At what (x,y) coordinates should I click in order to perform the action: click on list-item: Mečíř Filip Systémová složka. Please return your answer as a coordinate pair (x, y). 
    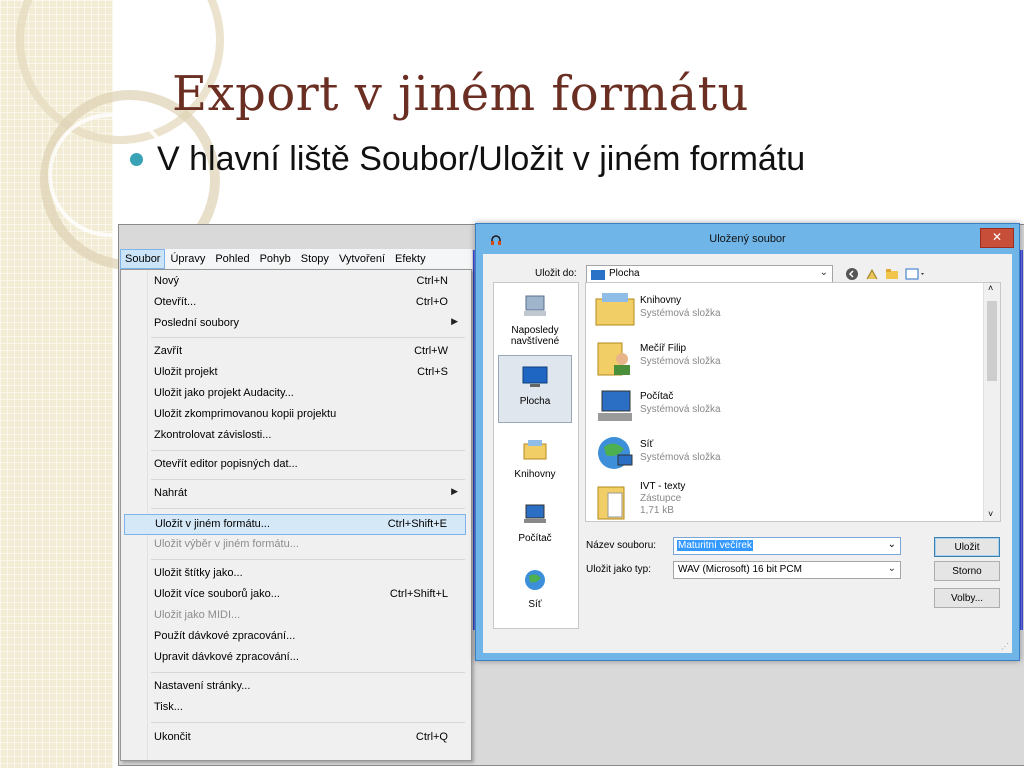
    Looking at the image, I should click on (785, 358).